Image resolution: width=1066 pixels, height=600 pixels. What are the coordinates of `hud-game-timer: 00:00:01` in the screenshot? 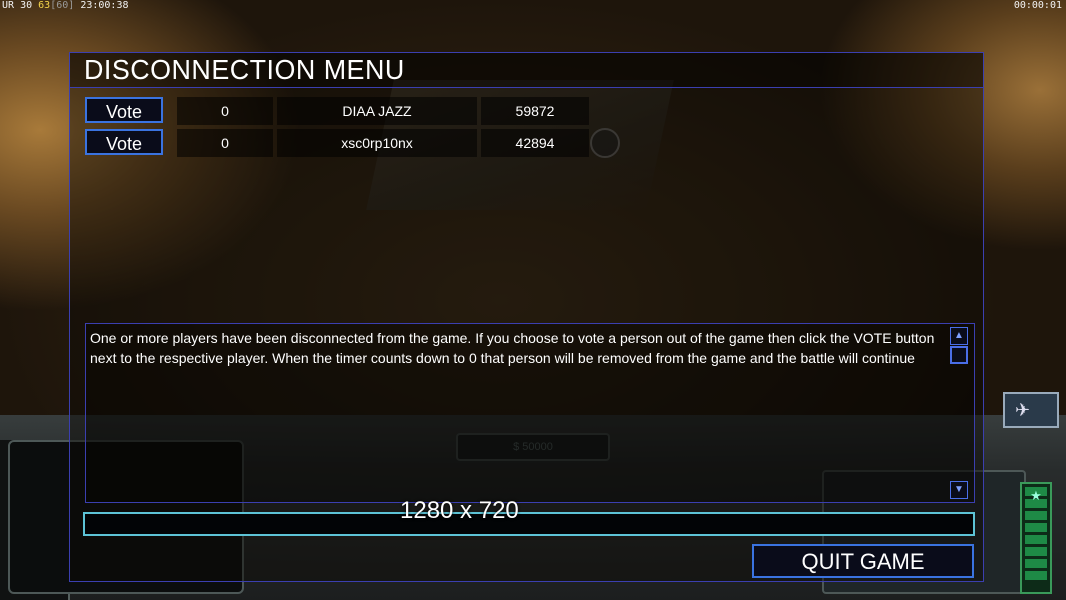 It's located at (1037, 5).